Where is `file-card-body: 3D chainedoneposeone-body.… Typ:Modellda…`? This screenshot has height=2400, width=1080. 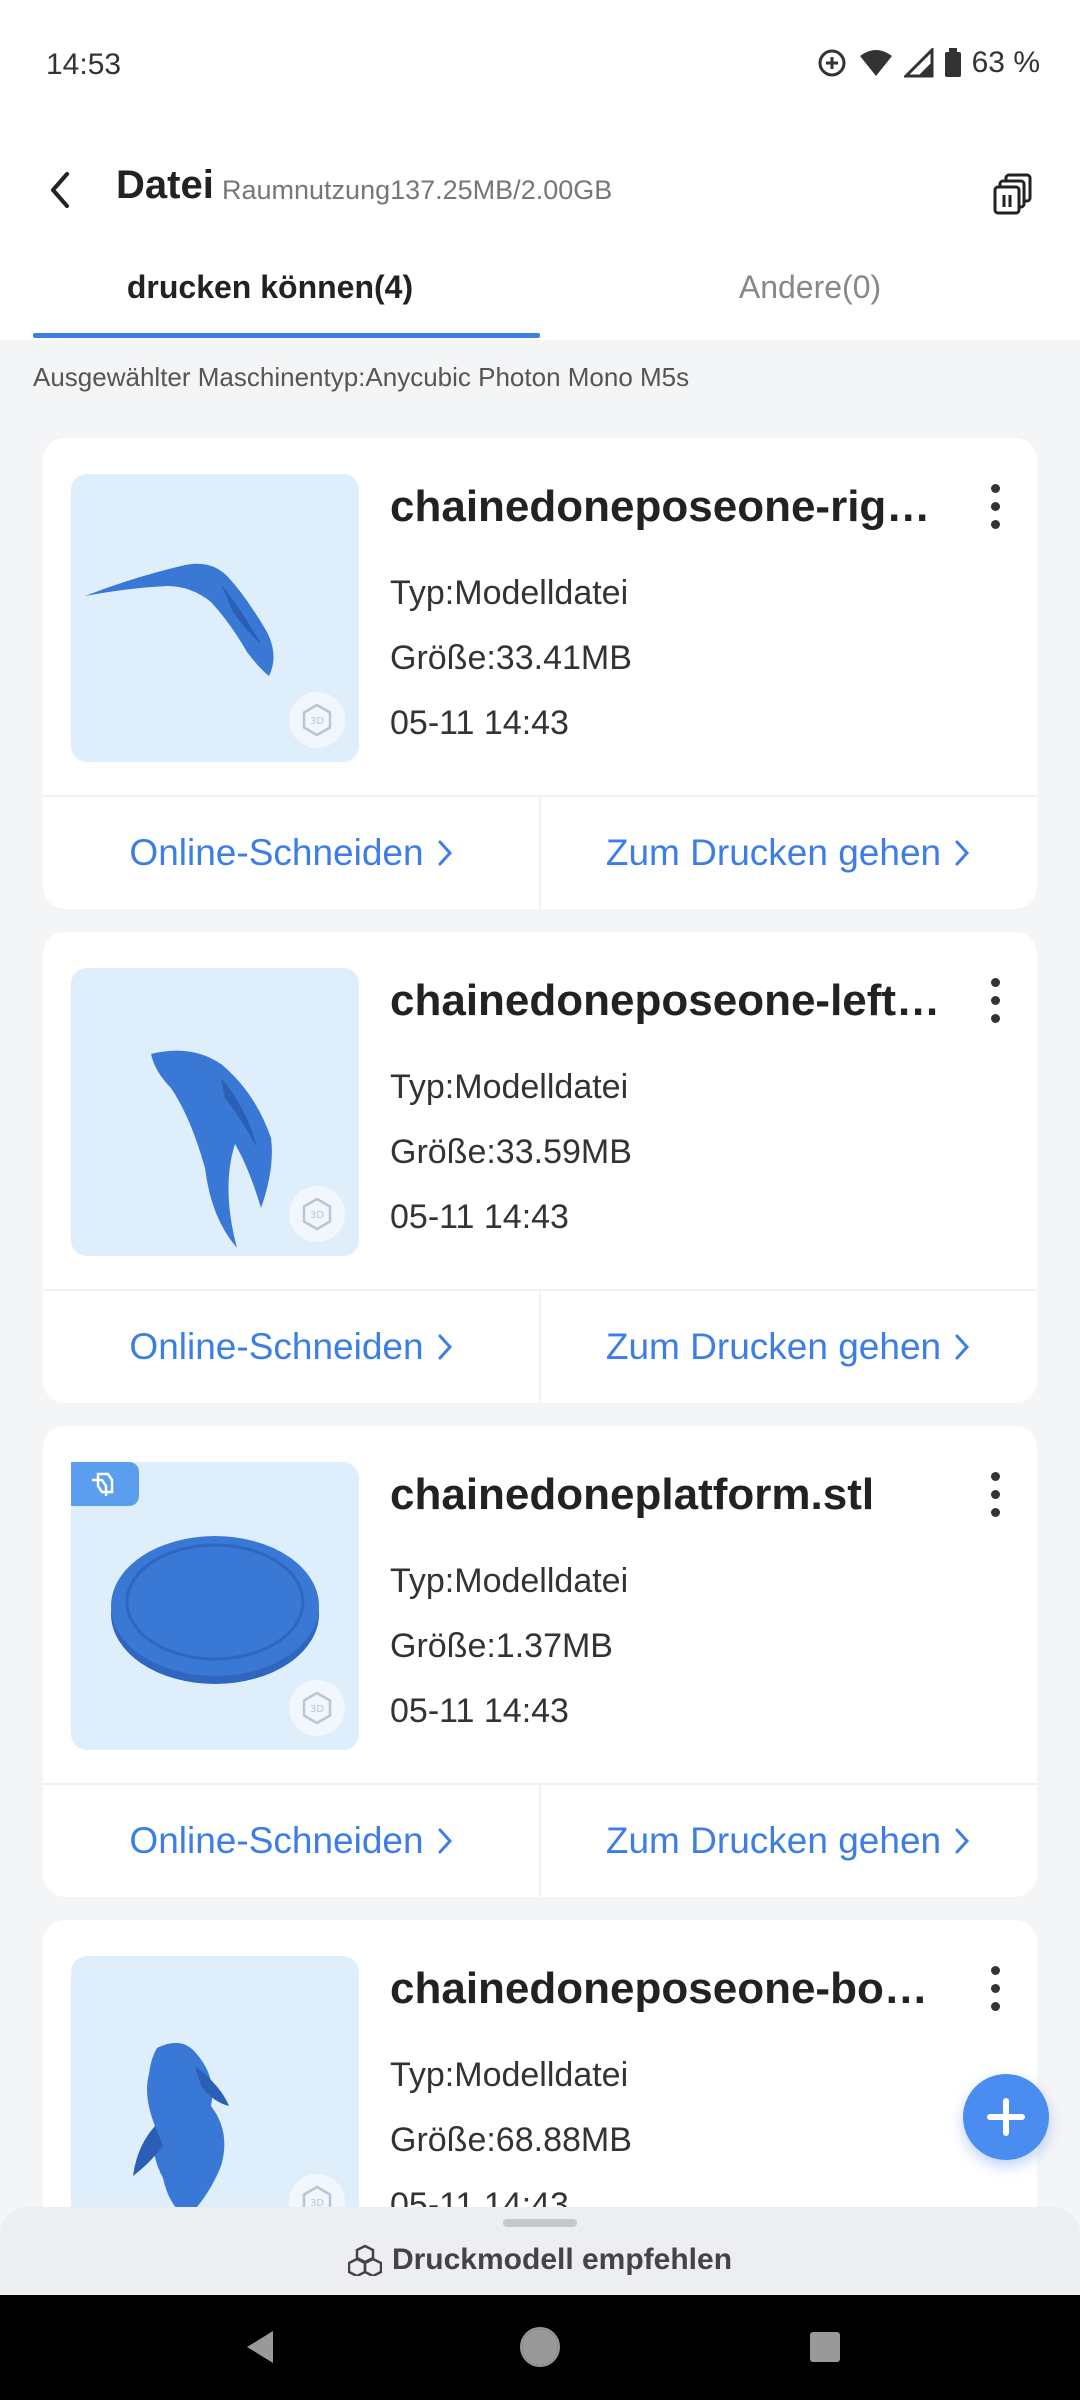 file-card-body: 3D chainedoneposeone-body.… Typ:Modellda… is located at coordinates (540, 2063).